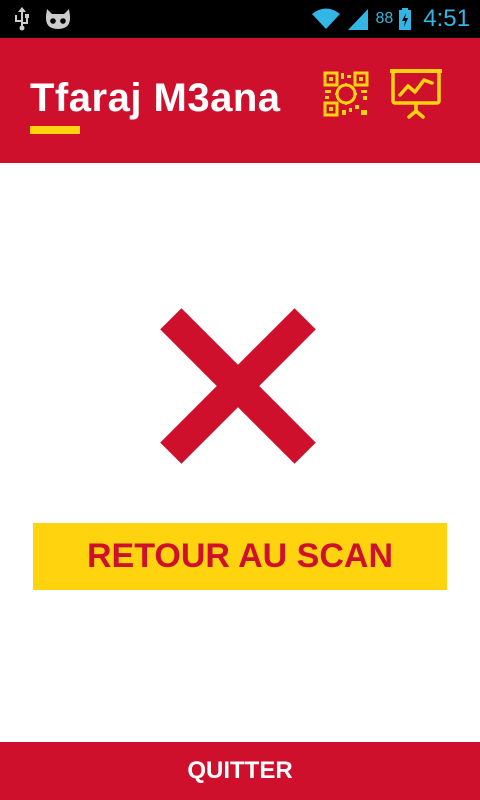 The width and height of the screenshot is (480, 800). I want to click on qr-scan-button, so click(346, 94).